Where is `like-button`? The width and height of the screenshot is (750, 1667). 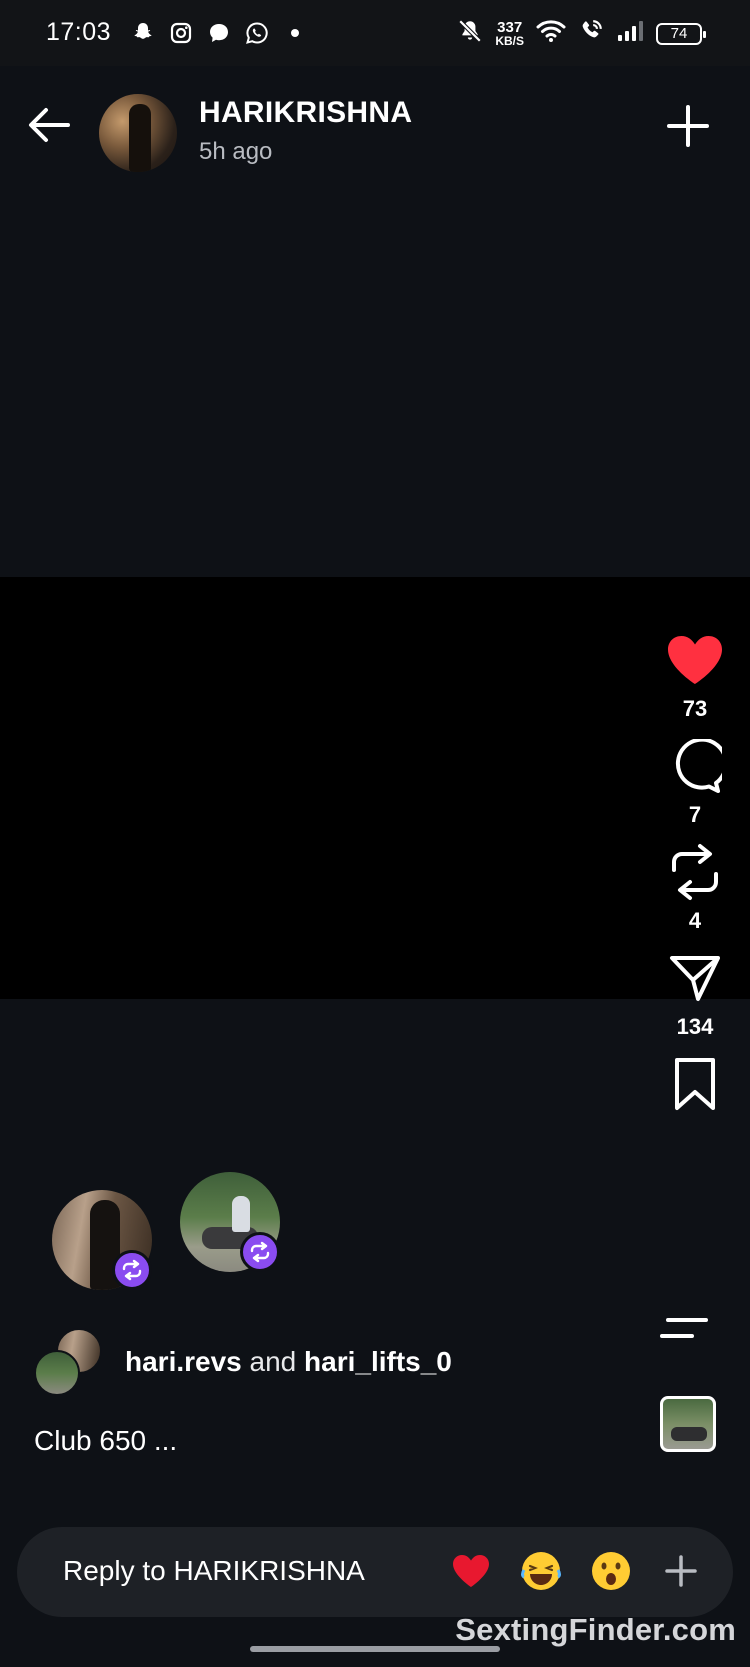
like-button is located at coordinates (695, 660).